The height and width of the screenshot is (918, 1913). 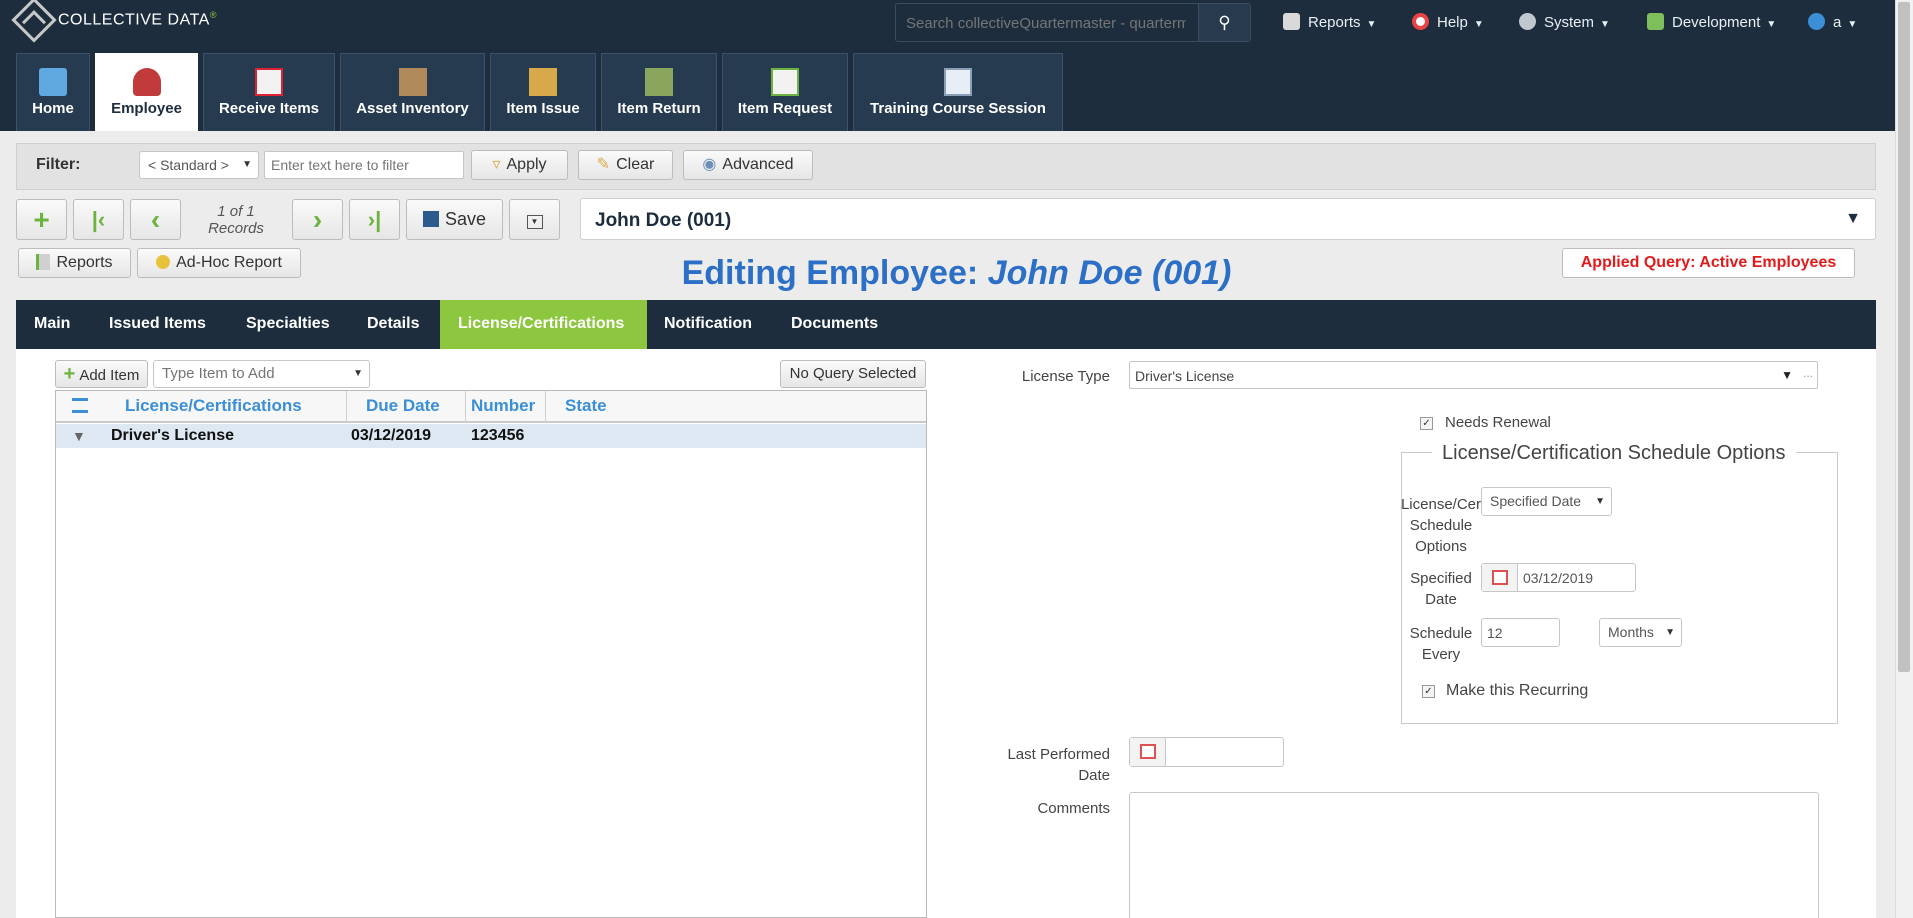 What do you see at coordinates (785, 92) in the screenshot?
I see `nav-tab-item-request: Item Request` at bounding box center [785, 92].